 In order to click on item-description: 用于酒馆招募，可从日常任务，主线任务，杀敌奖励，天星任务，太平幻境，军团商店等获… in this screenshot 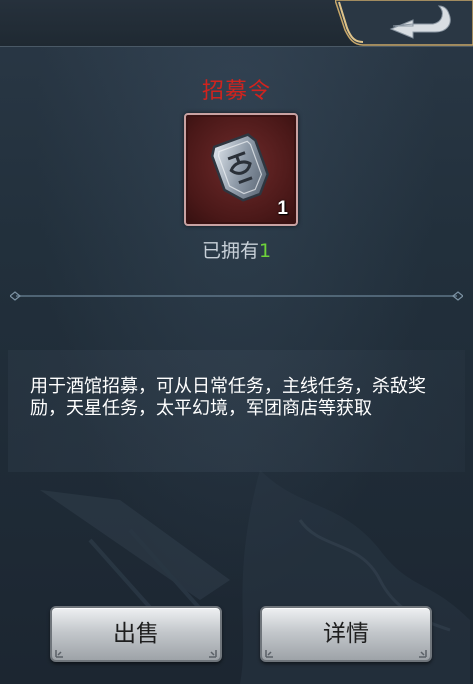, I will do `click(228, 397)`.